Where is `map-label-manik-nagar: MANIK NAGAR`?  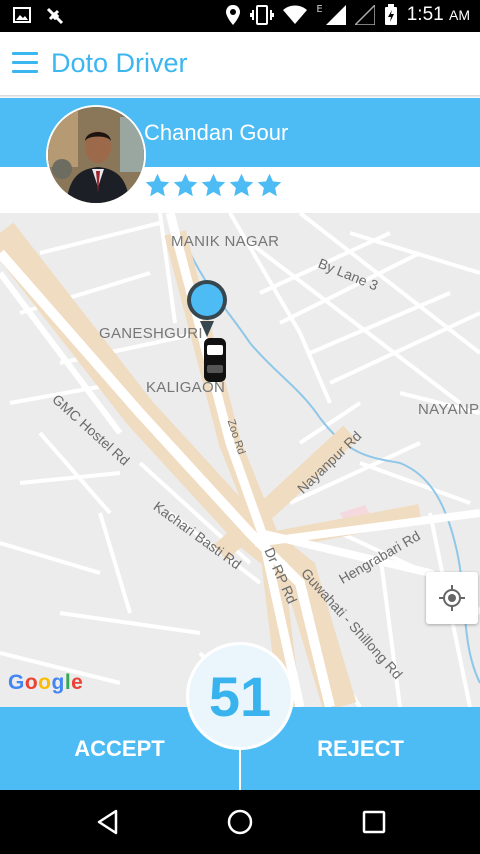
map-label-manik-nagar: MANIK NAGAR is located at coordinates (225, 241).